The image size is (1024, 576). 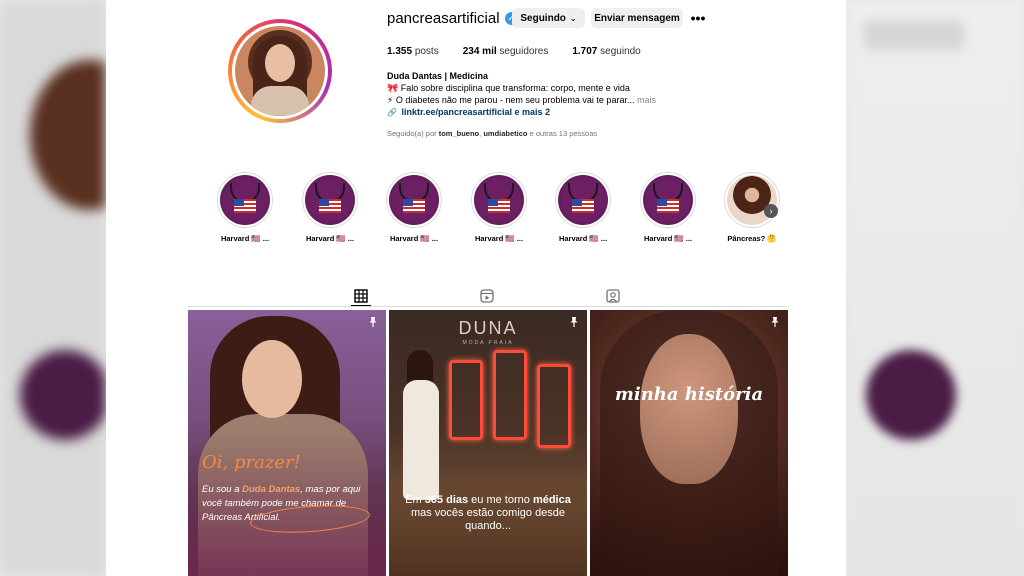 What do you see at coordinates (506, 51) in the screenshot?
I see `followers-count: 234 mil seguidores` at bounding box center [506, 51].